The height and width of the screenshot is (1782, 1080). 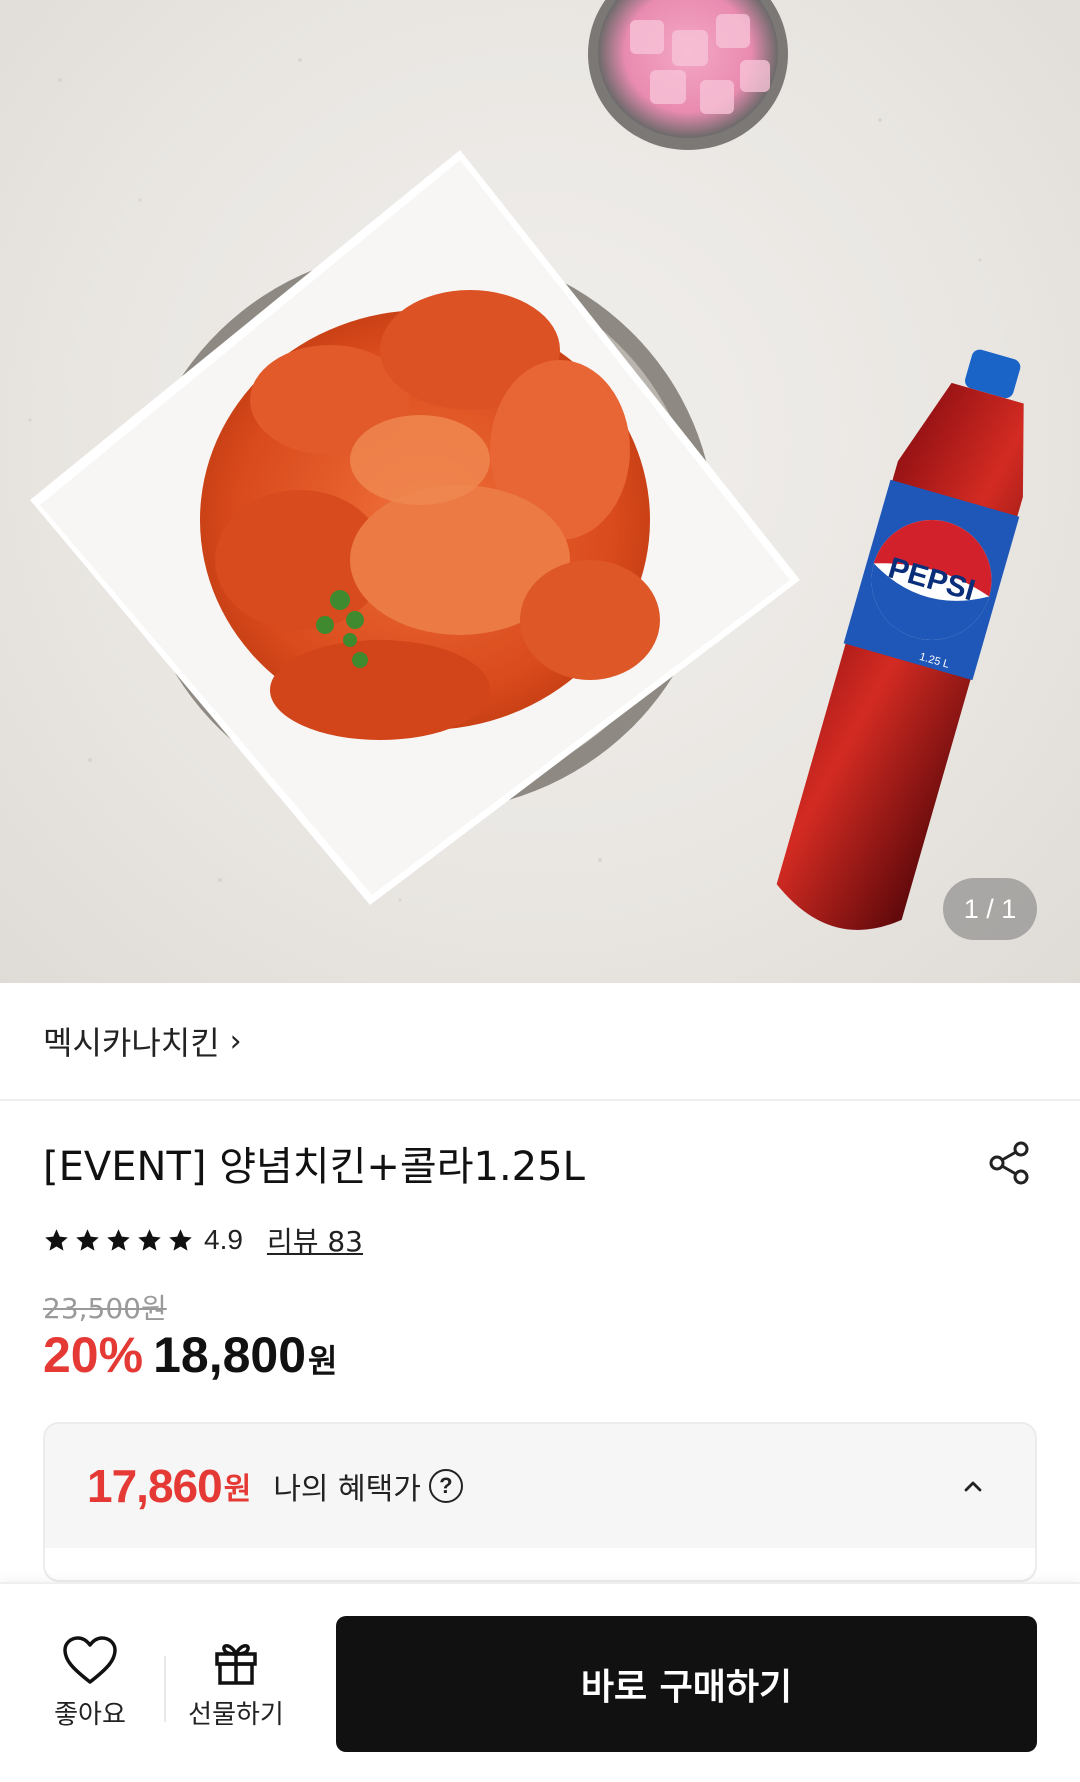 What do you see at coordinates (105, 1308) in the screenshot?
I see `original-price: 23,500원` at bounding box center [105, 1308].